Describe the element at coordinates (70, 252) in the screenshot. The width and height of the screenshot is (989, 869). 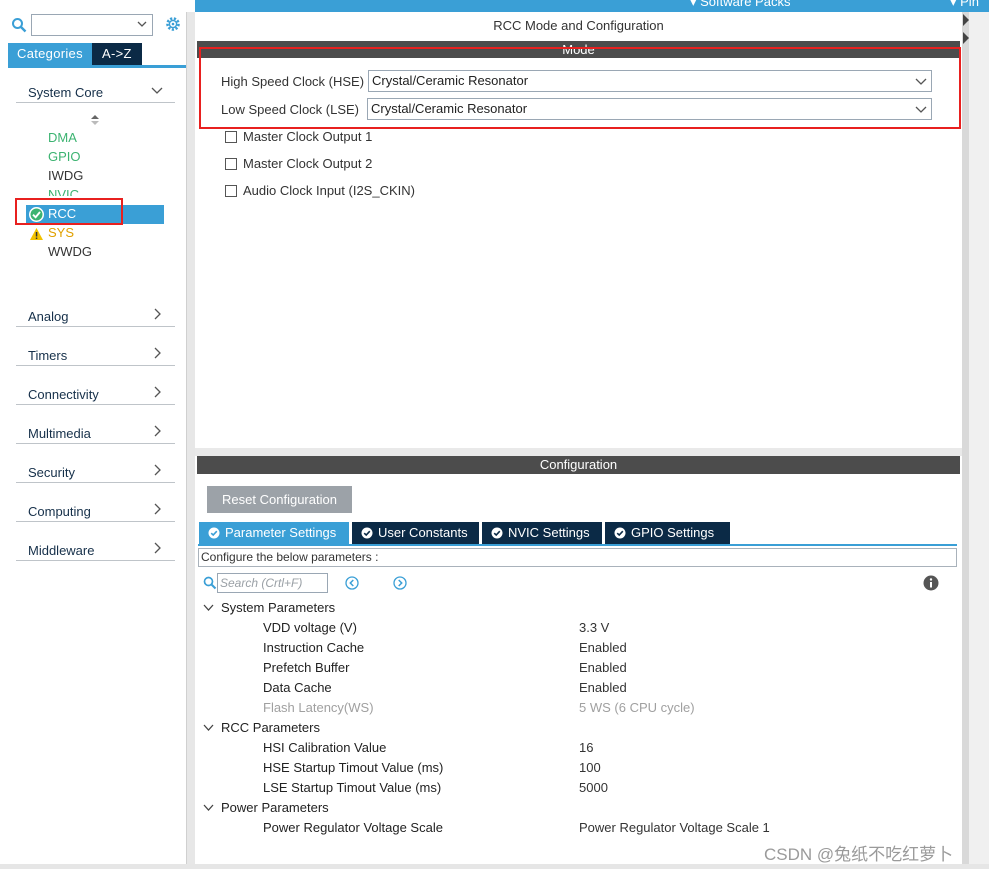
I see `peripheral-item-wwdg: WWDG` at that location.